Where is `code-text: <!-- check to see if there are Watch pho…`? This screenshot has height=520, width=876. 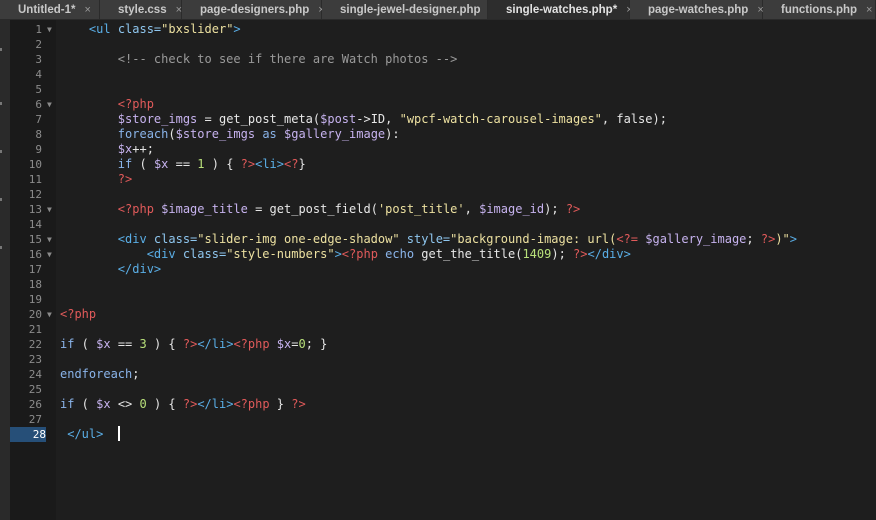 code-text: <!-- check to see if there are Watch pho… is located at coordinates (259, 59).